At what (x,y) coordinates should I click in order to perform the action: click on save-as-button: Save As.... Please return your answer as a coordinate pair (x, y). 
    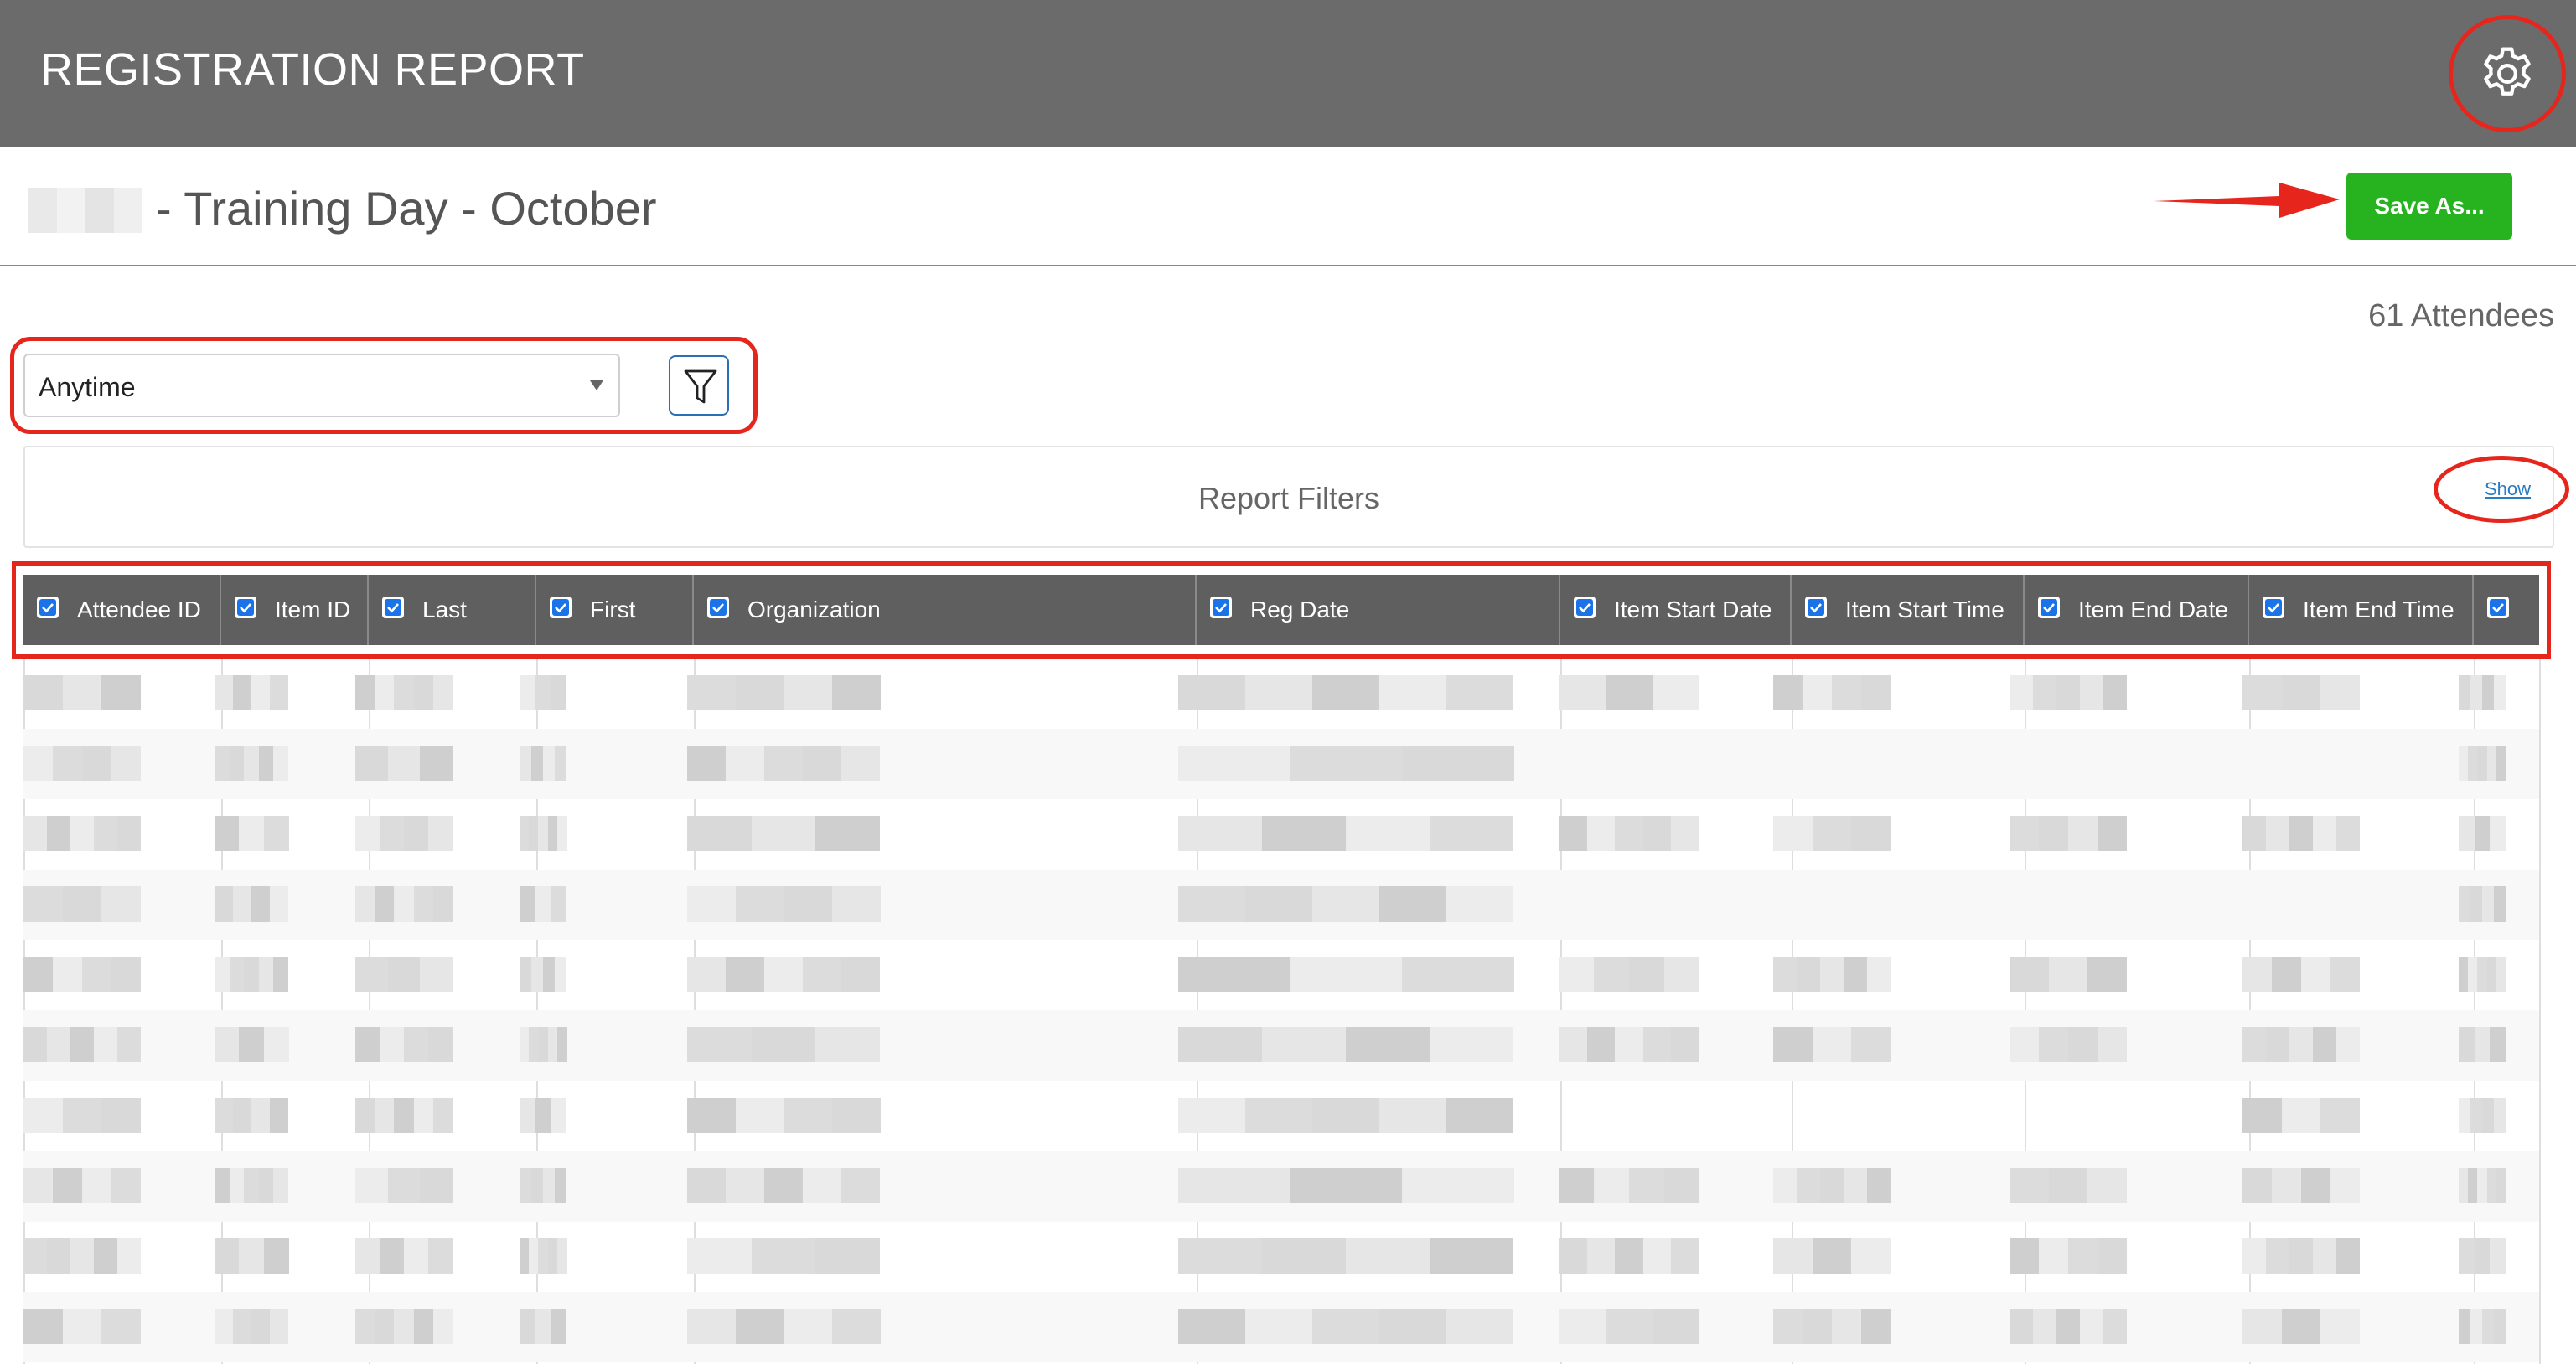
    Looking at the image, I should click on (2429, 206).